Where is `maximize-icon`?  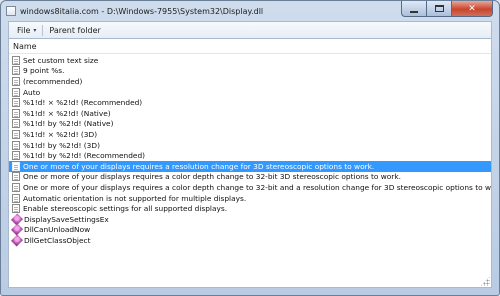 maximize-icon is located at coordinates (439, 8).